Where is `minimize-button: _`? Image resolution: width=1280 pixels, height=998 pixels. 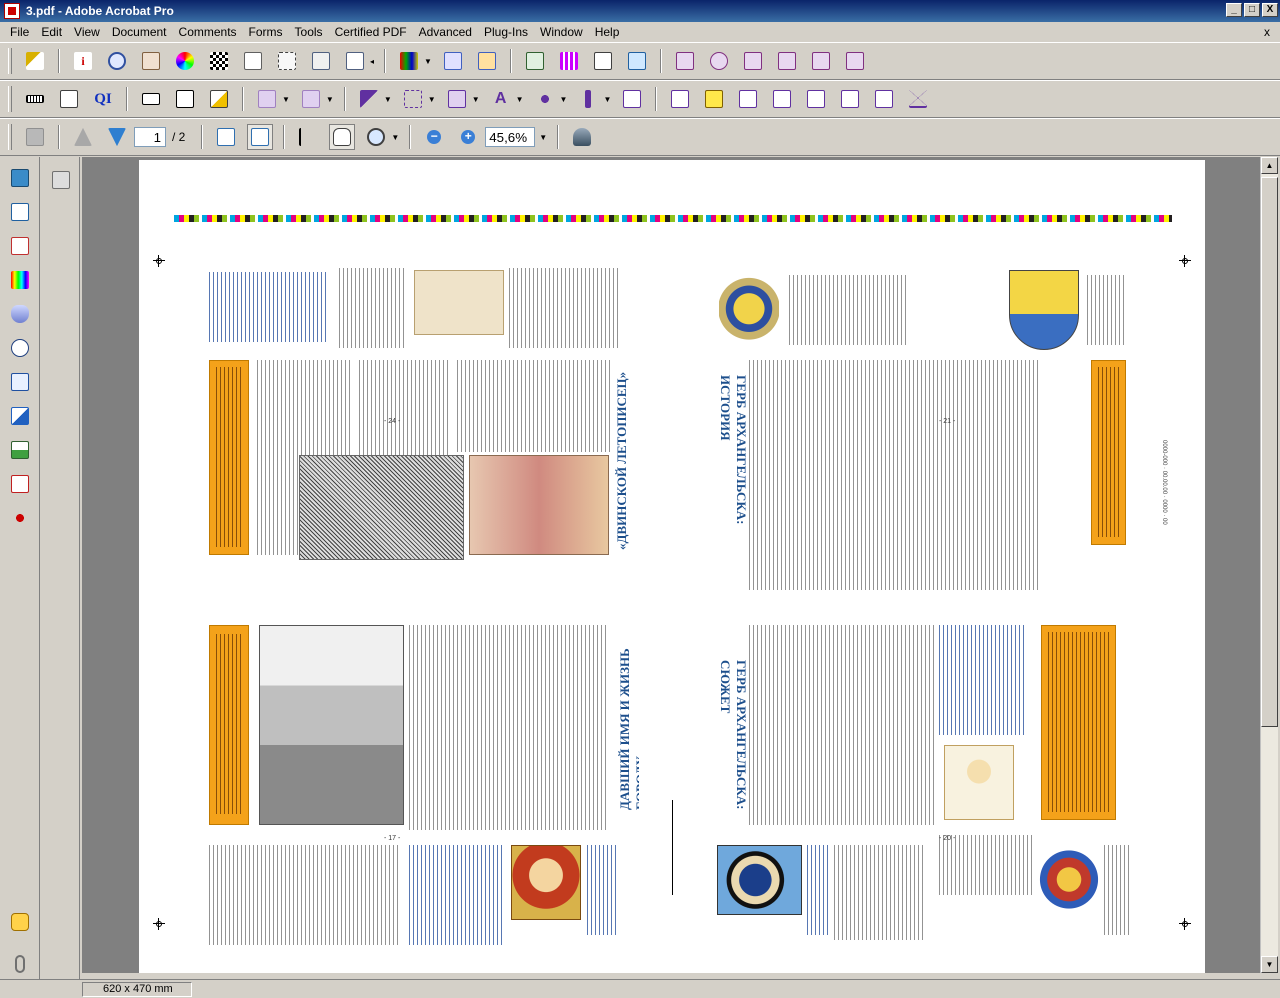
minimize-button: _ is located at coordinates (1234, 10).